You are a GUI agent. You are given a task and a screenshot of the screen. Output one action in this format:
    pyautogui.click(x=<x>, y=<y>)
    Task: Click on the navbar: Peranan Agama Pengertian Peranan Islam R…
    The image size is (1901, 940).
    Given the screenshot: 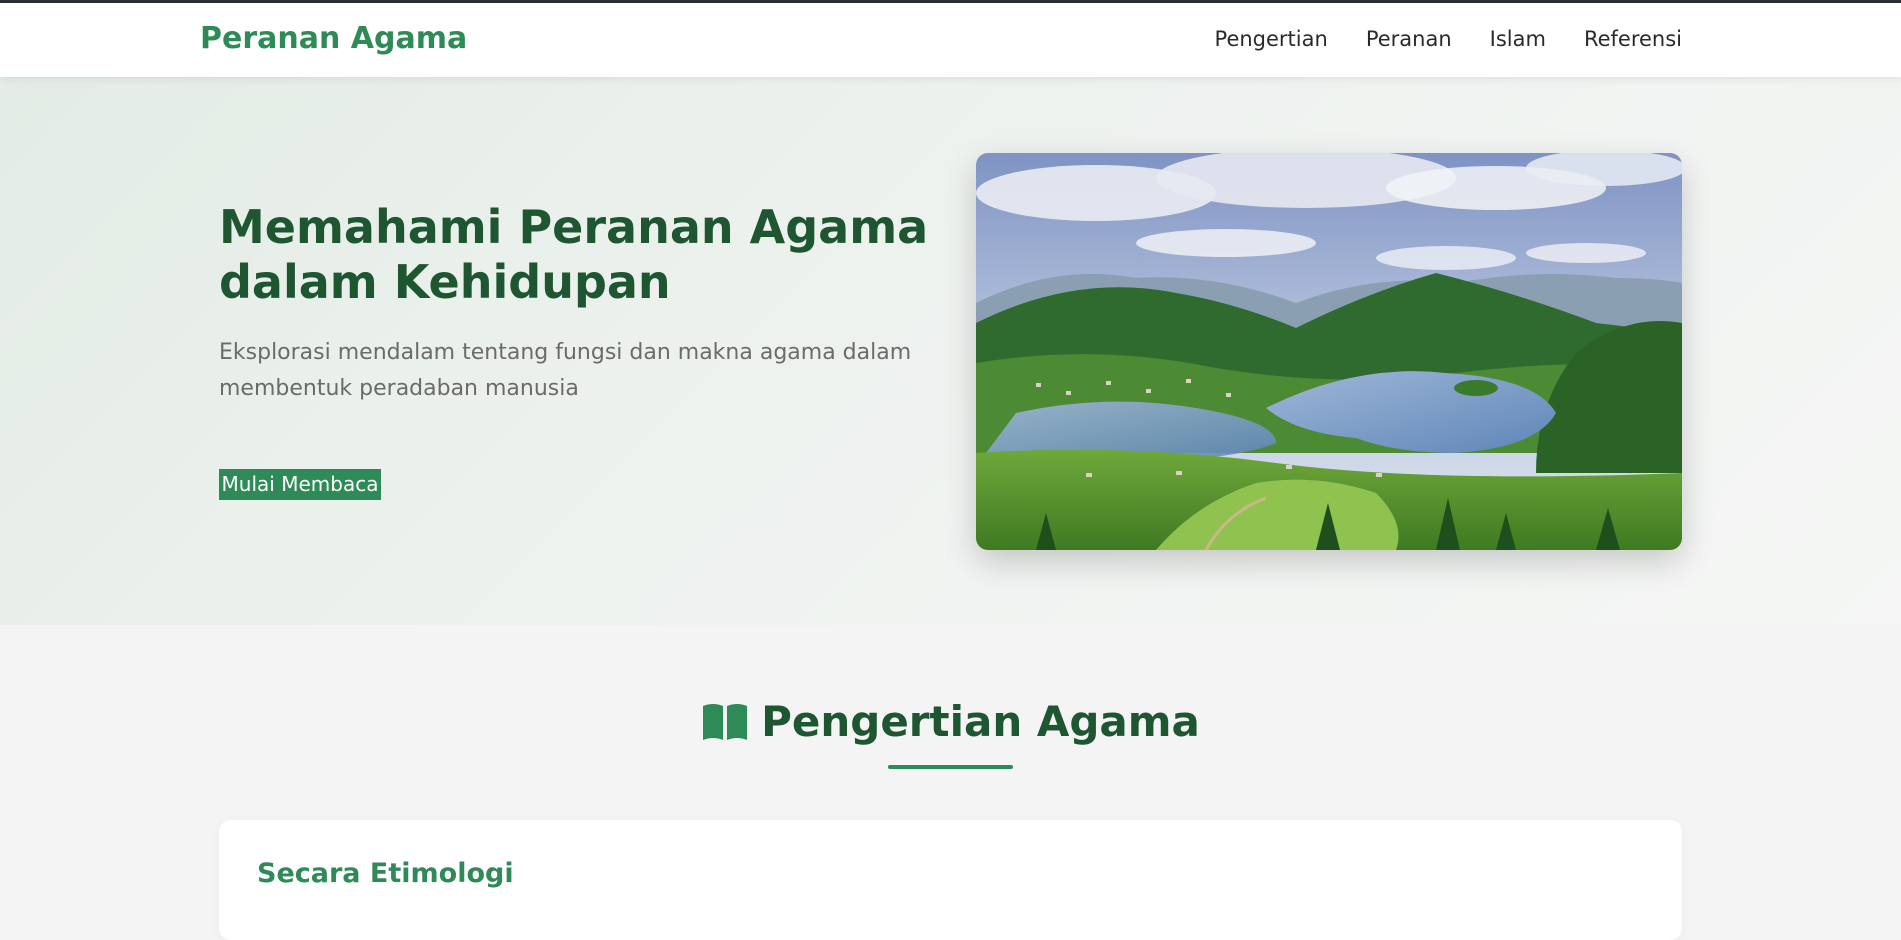 What is the action you would take?
    pyautogui.click(x=950, y=40)
    